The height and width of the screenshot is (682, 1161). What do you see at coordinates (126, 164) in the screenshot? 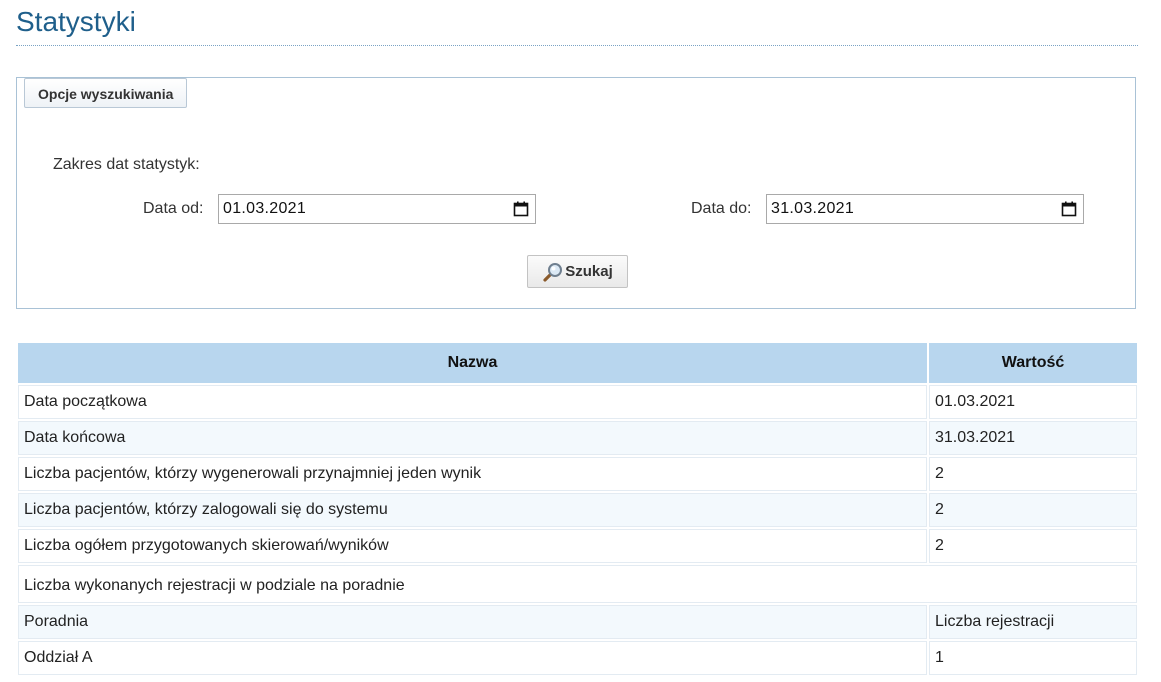
I see `date-range-label: Zakres dat statystyk:` at bounding box center [126, 164].